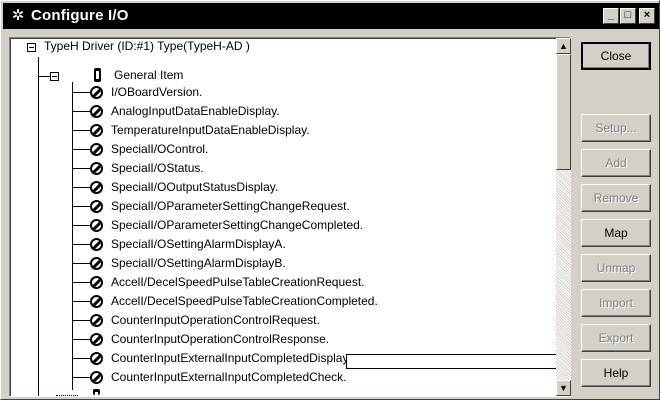 This screenshot has height=400, width=660. Describe the element at coordinates (80, 15) in the screenshot. I see `window-title: Configure I/O` at that location.